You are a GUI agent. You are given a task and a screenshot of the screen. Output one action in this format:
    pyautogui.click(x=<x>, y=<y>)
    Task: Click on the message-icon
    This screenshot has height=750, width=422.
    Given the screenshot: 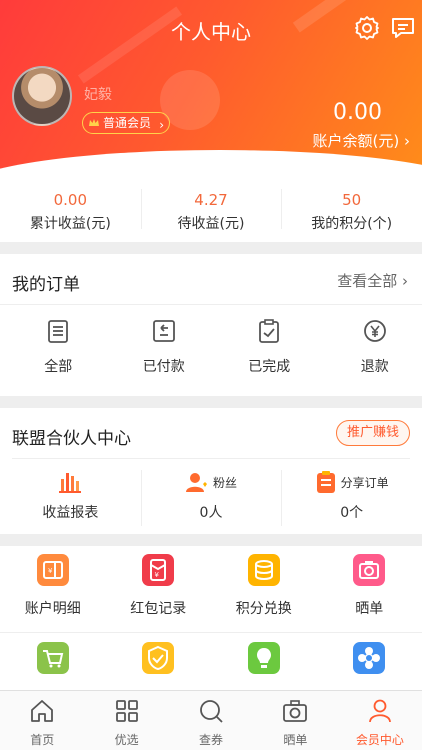 What is the action you would take?
    pyautogui.click(x=403, y=28)
    